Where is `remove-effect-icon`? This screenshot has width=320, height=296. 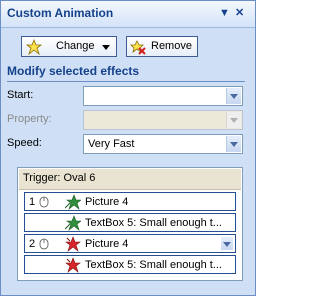 remove-effect-icon is located at coordinates (138, 47).